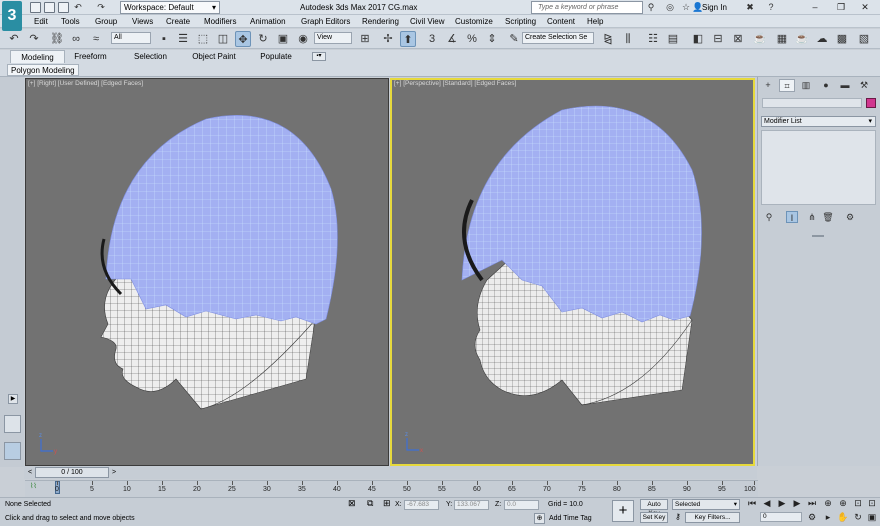 The image size is (880, 526). Describe the element at coordinates (12, 451) in the screenshot. I see `viewport-layout-icon` at that location.